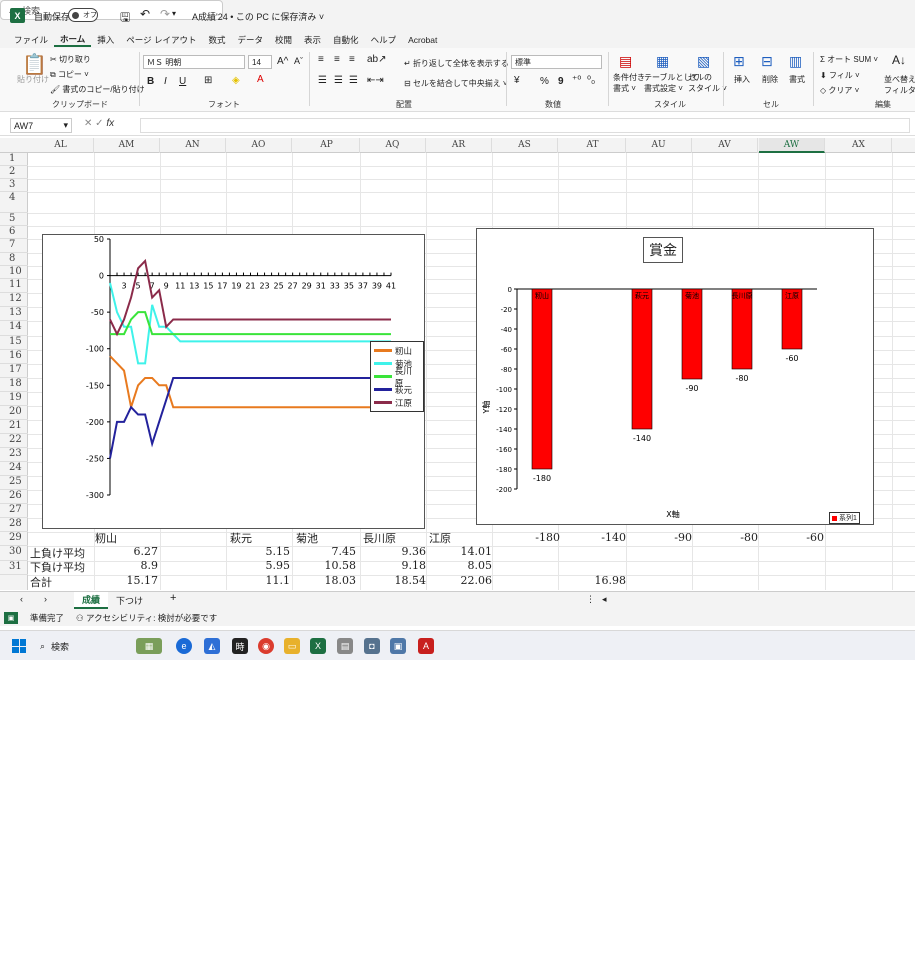  Describe the element at coordinates (703, 61) in the screenshot. I see `cell-style-icon: ▧` at that location.